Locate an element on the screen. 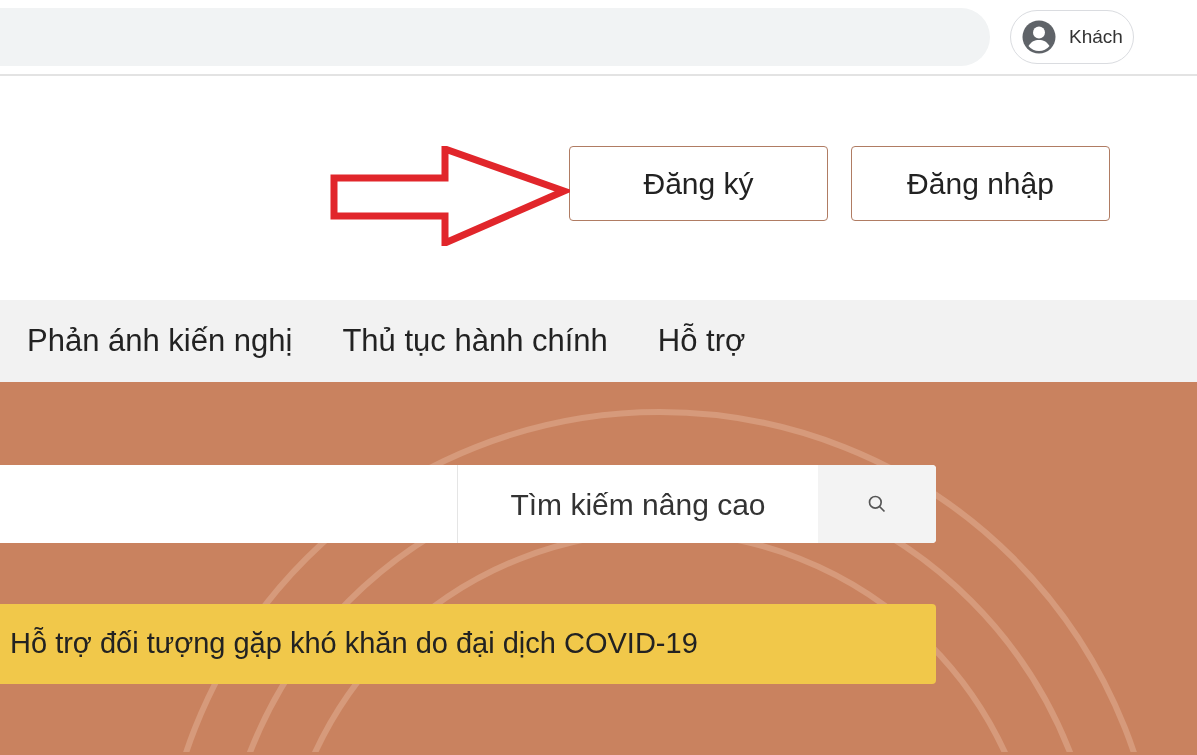 This screenshot has height=755, width=1197. search-button is located at coordinates (877, 504).